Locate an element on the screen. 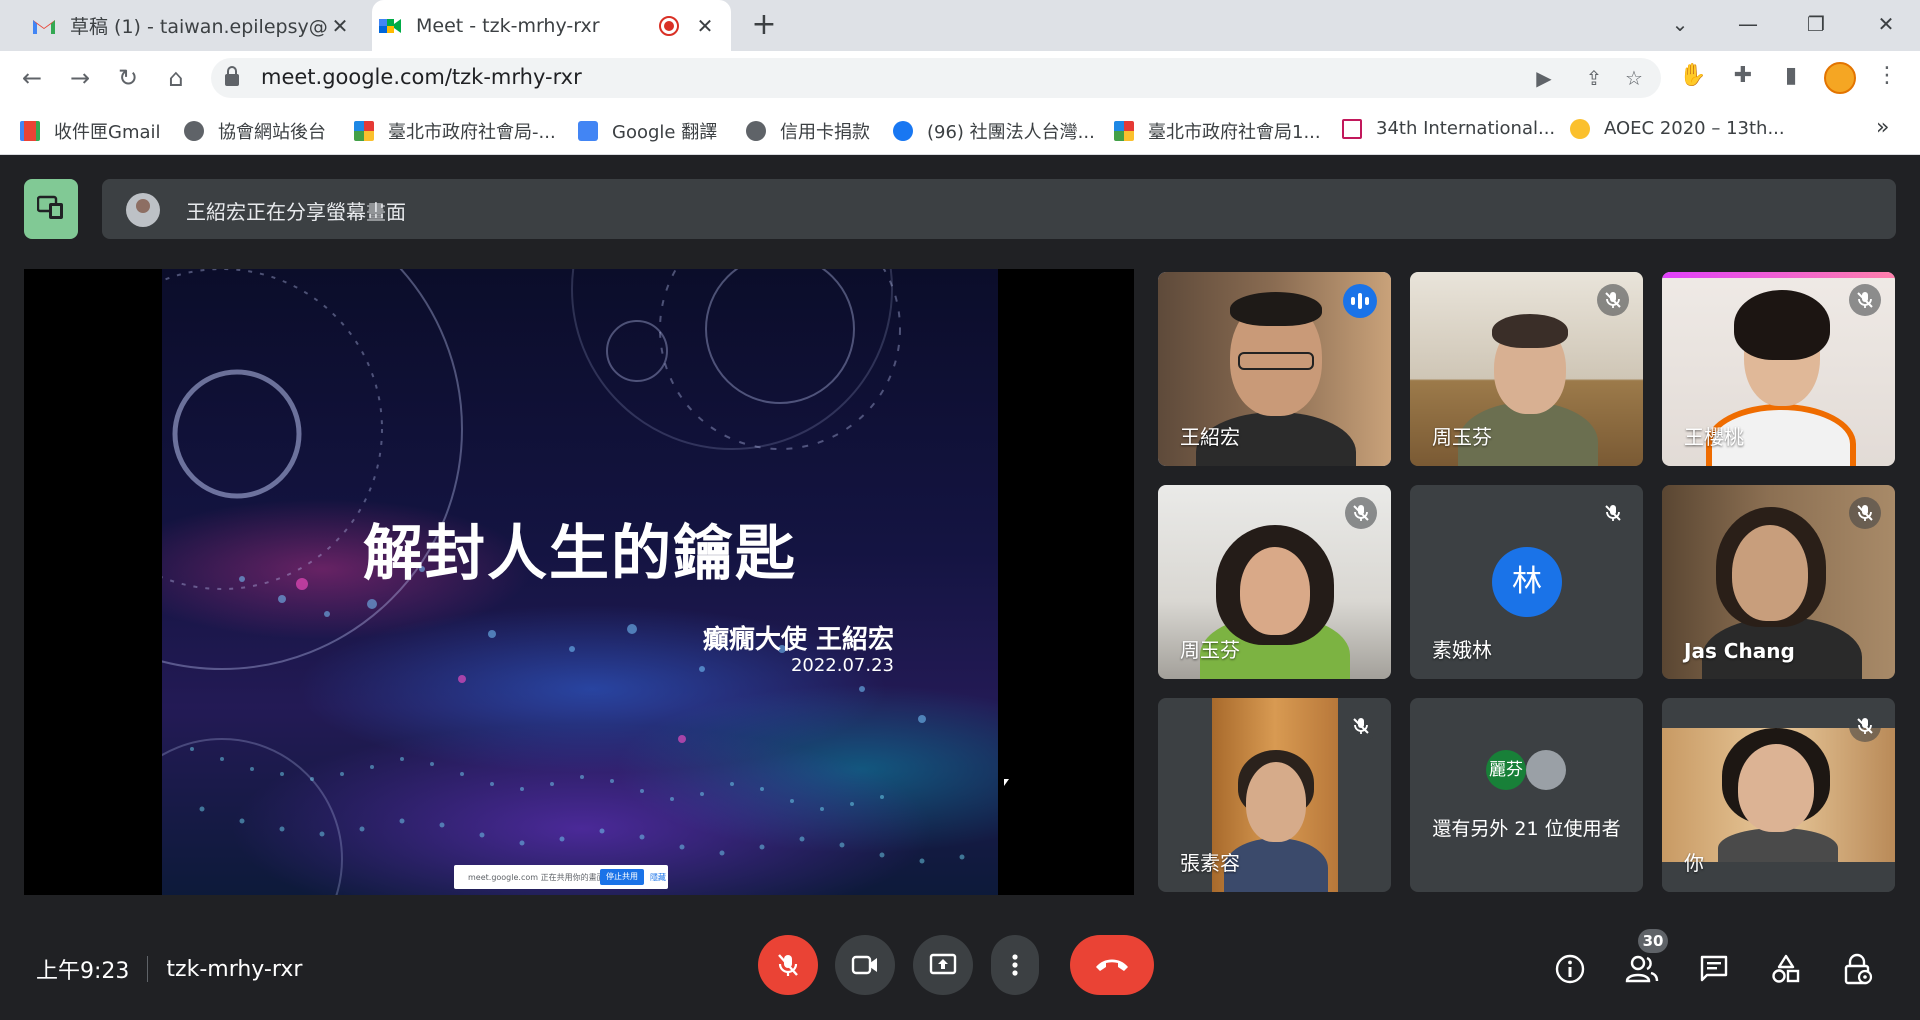 The width and height of the screenshot is (1920, 1020). participant-tile: 王櫻桃 is located at coordinates (1778, 369).